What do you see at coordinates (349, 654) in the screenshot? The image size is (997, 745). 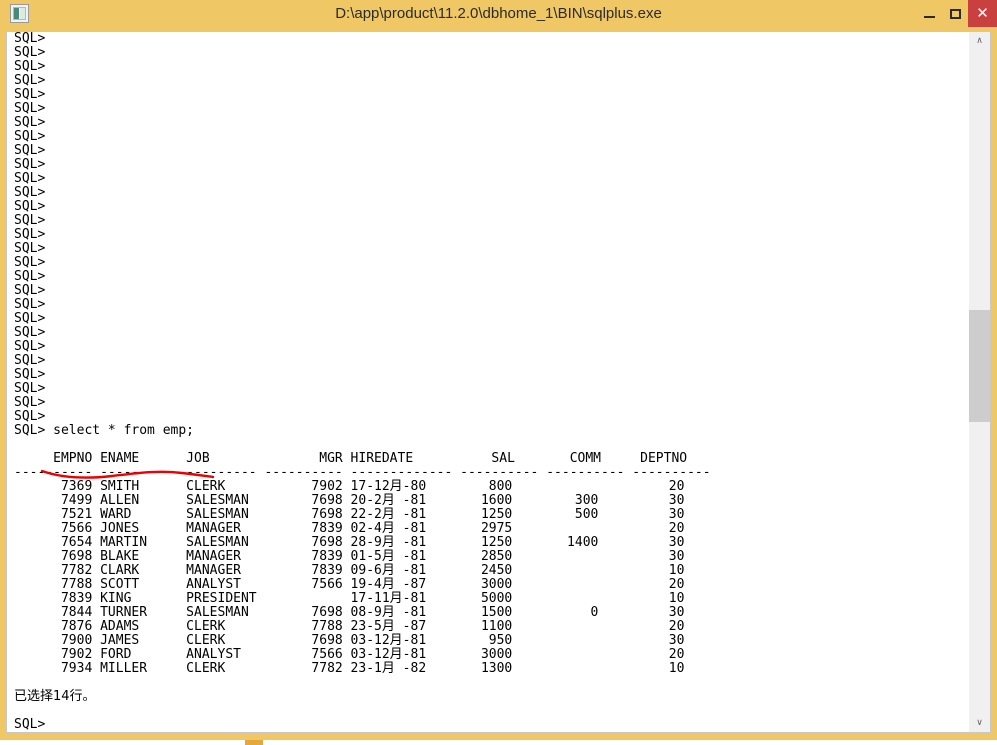 I see `table-row: 7902 FORD ANALYST 7566 03-12月-81 3000 20` at bounding box center [349, 654].